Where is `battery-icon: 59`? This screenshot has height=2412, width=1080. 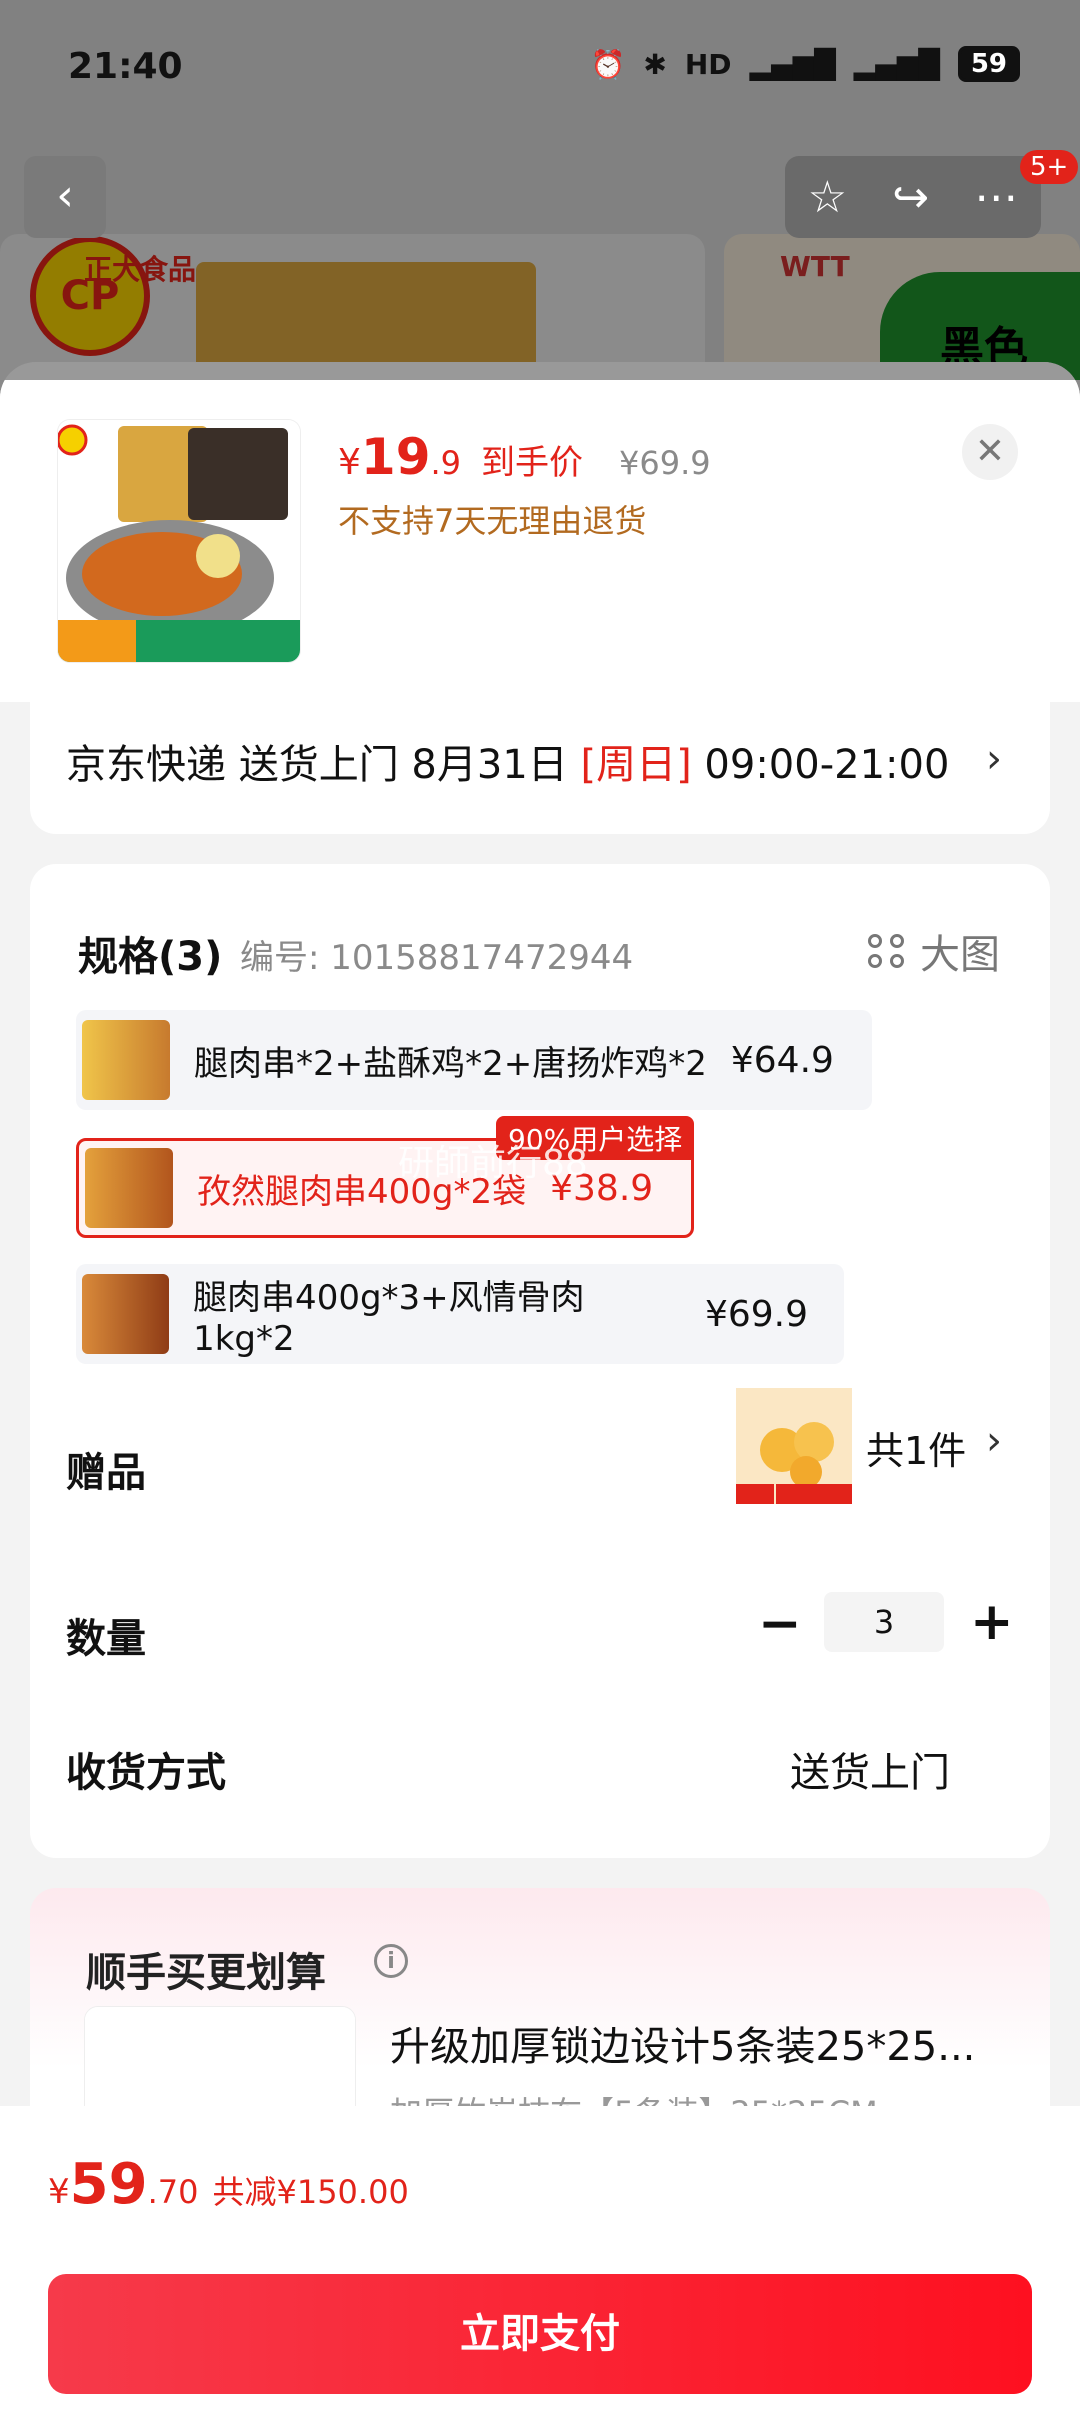 battery-icon: 59 is located at coordinates (988, 64).